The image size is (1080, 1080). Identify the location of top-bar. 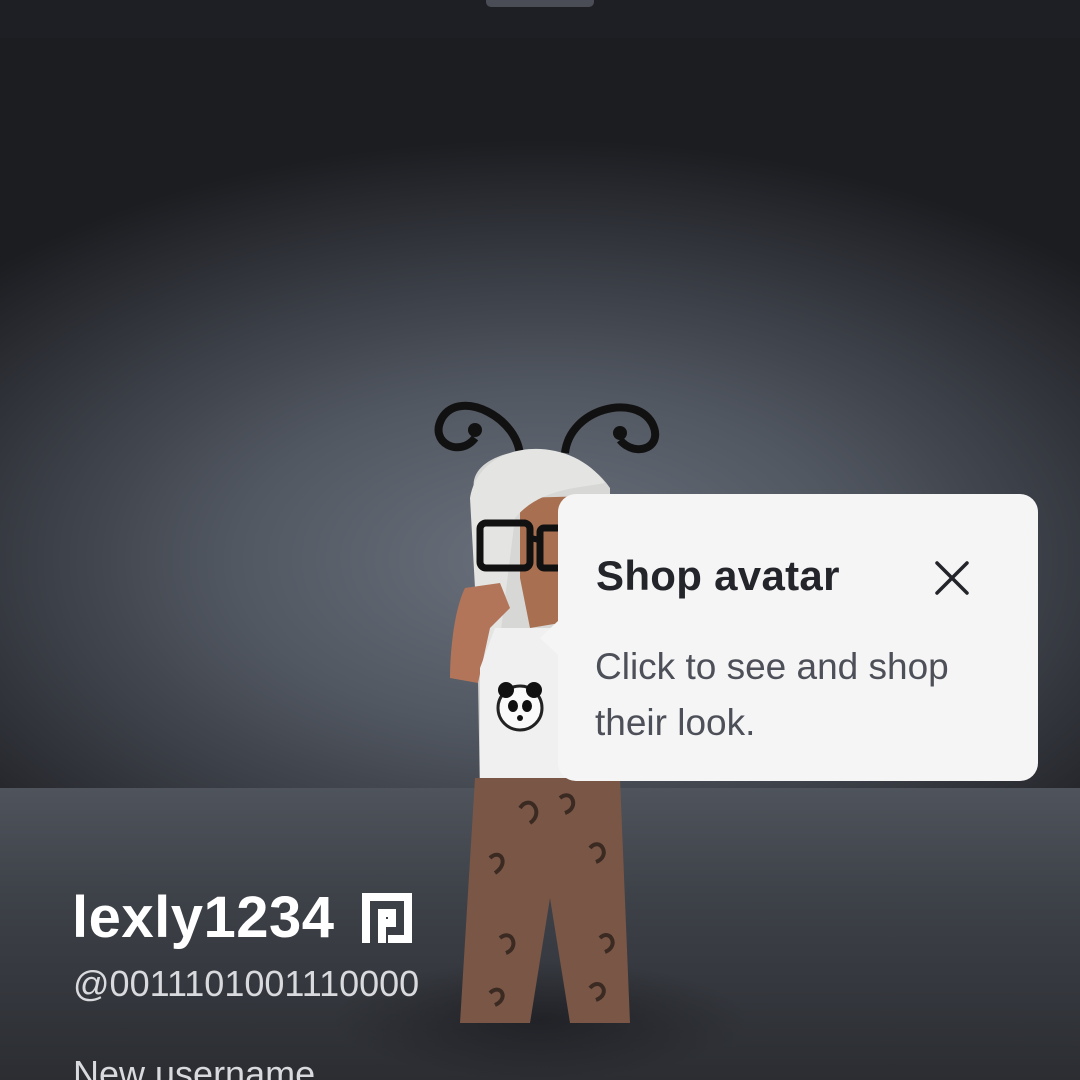
(540, 19).